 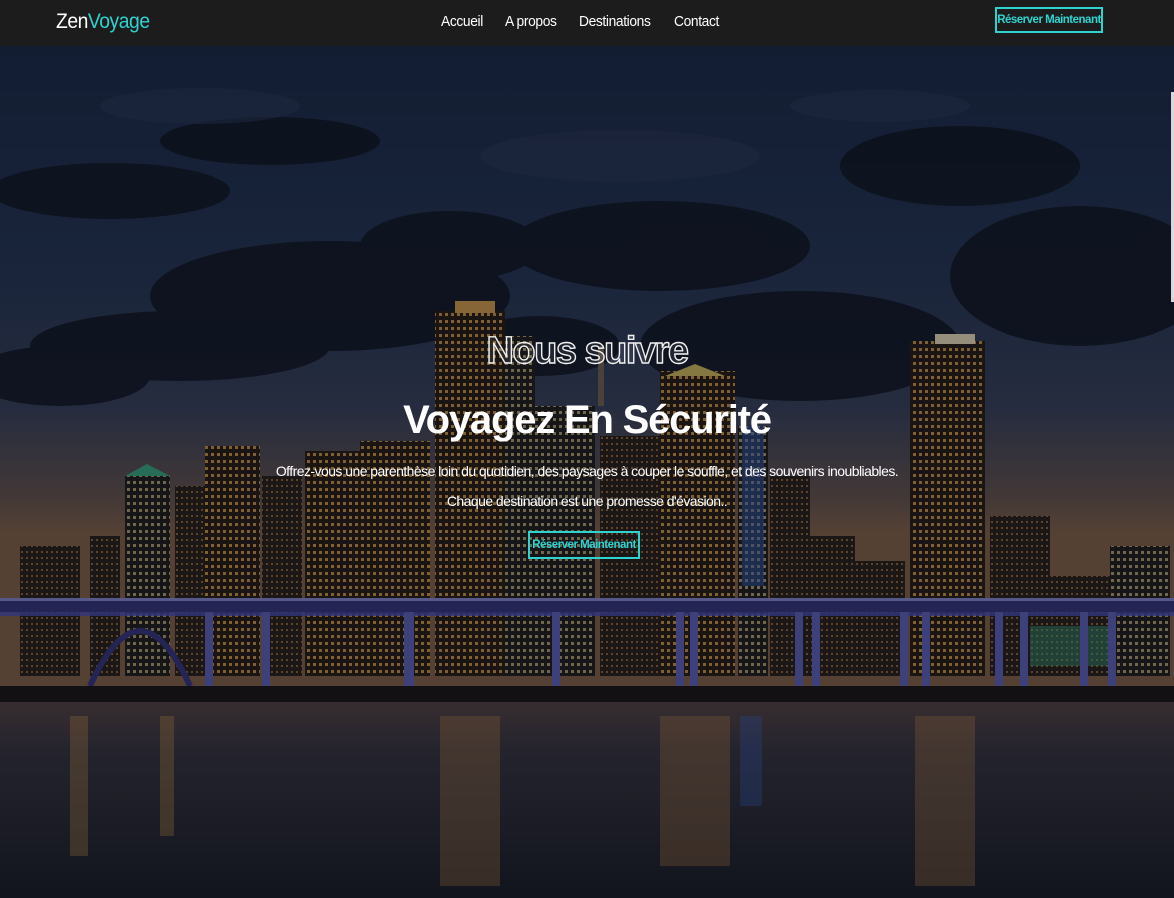 I want to click on brand-accent-text: Voyage, so click(x=118, y=21).